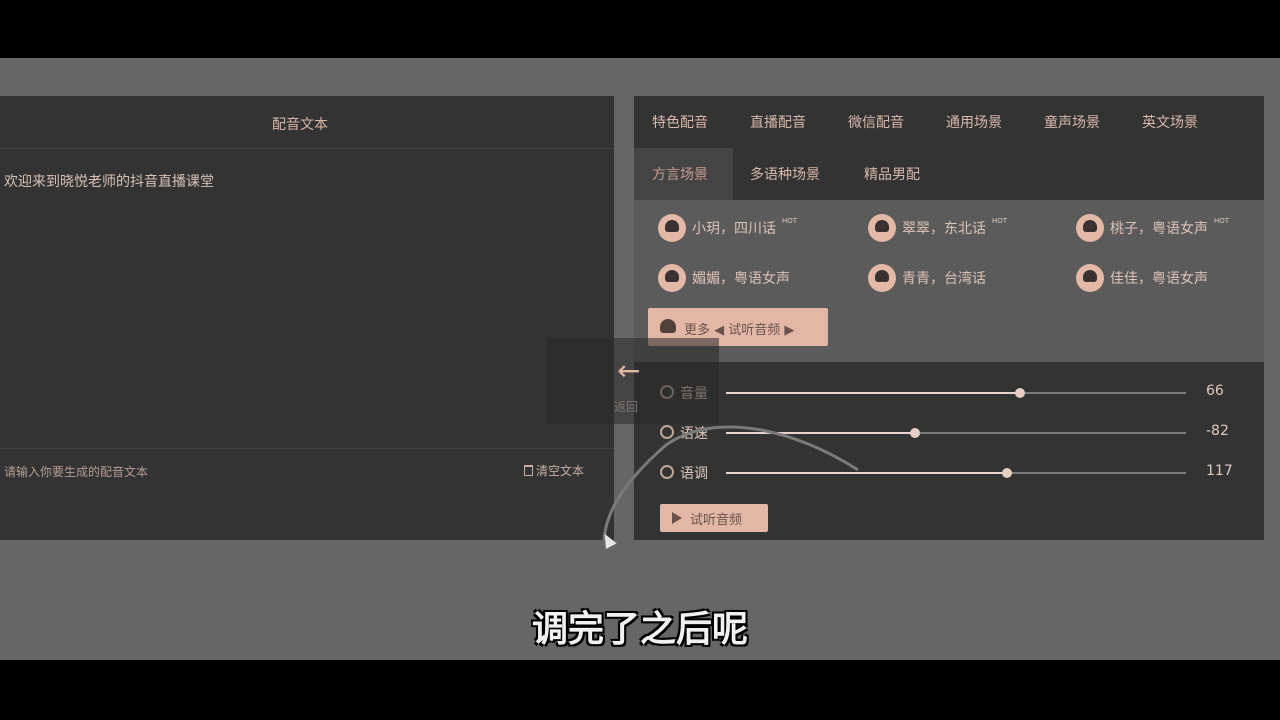 The image size is (1280, 720). What do you see at coordinates (730, 483) in the screenshot?
I see `cursor-trail` at bounding box center [730, 483].